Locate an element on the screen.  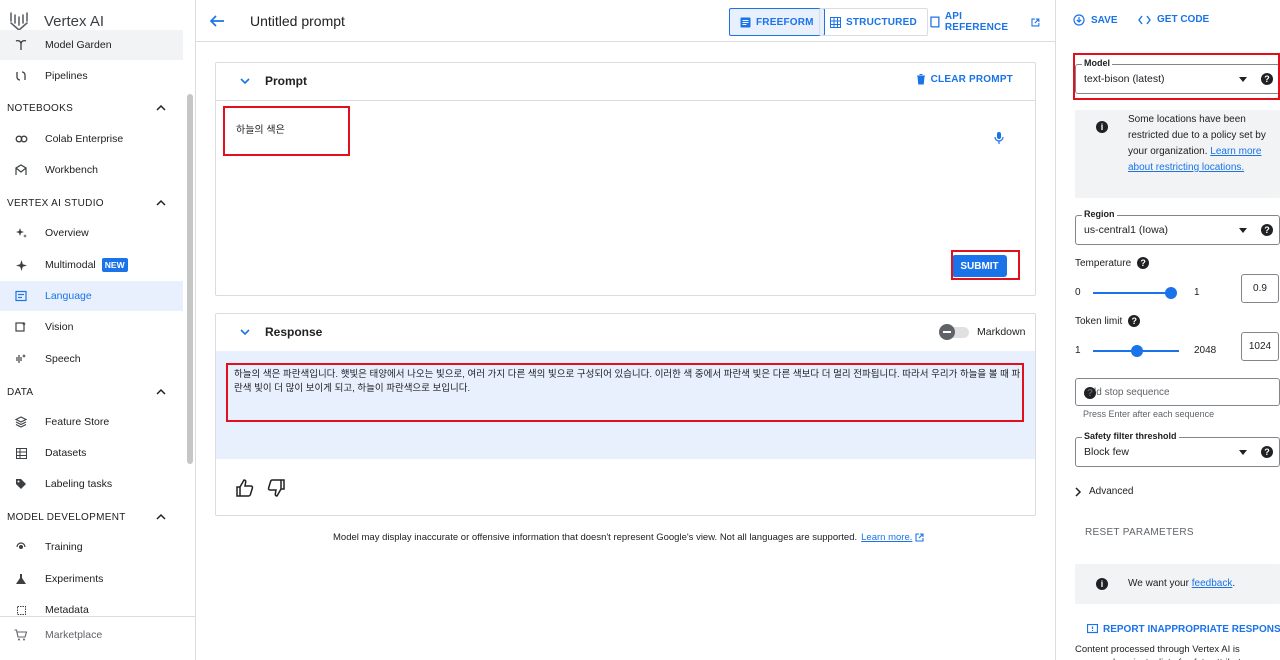
token-limit-max: 2048 is located at coordinates (1205, 350).